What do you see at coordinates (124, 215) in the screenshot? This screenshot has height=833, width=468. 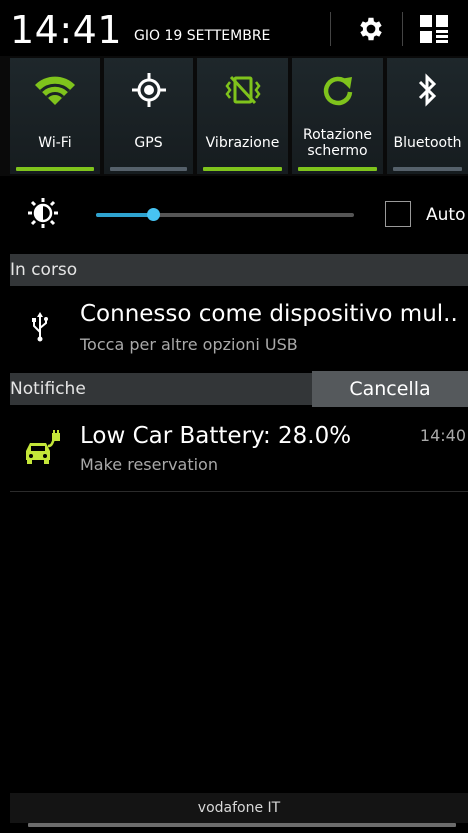 I see `brightness-slider-fill` at bounding box center [124, 215].